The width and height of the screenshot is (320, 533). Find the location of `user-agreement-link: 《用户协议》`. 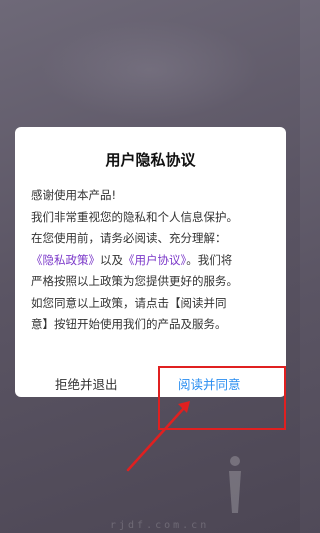

user-agreement-link: 《用户协议》 is located at coordinates (154, 260).